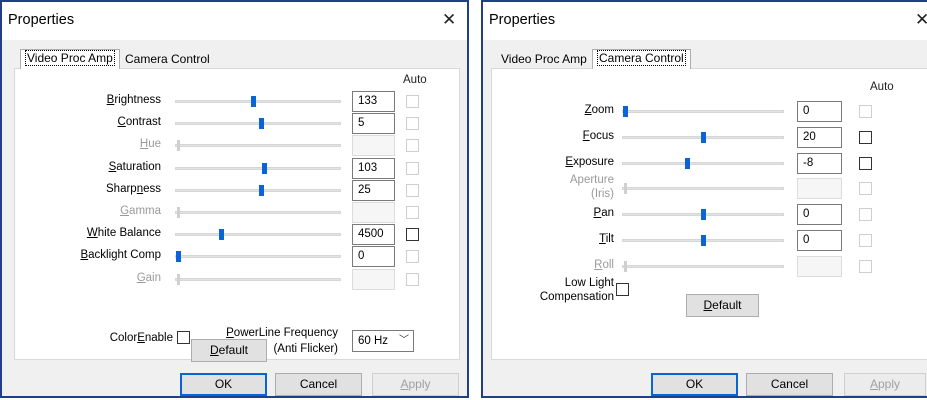  I want to click on saturation-value-field: 103, so click(373, 168).